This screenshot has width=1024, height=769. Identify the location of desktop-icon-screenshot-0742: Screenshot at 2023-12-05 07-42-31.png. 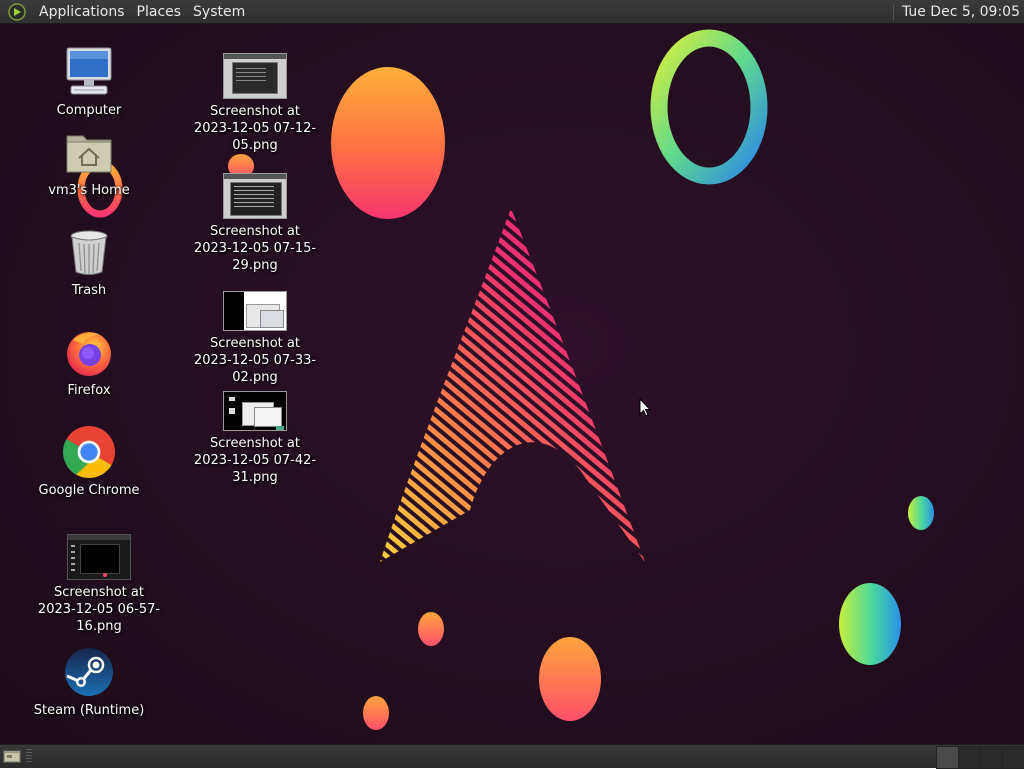
(255, 437).